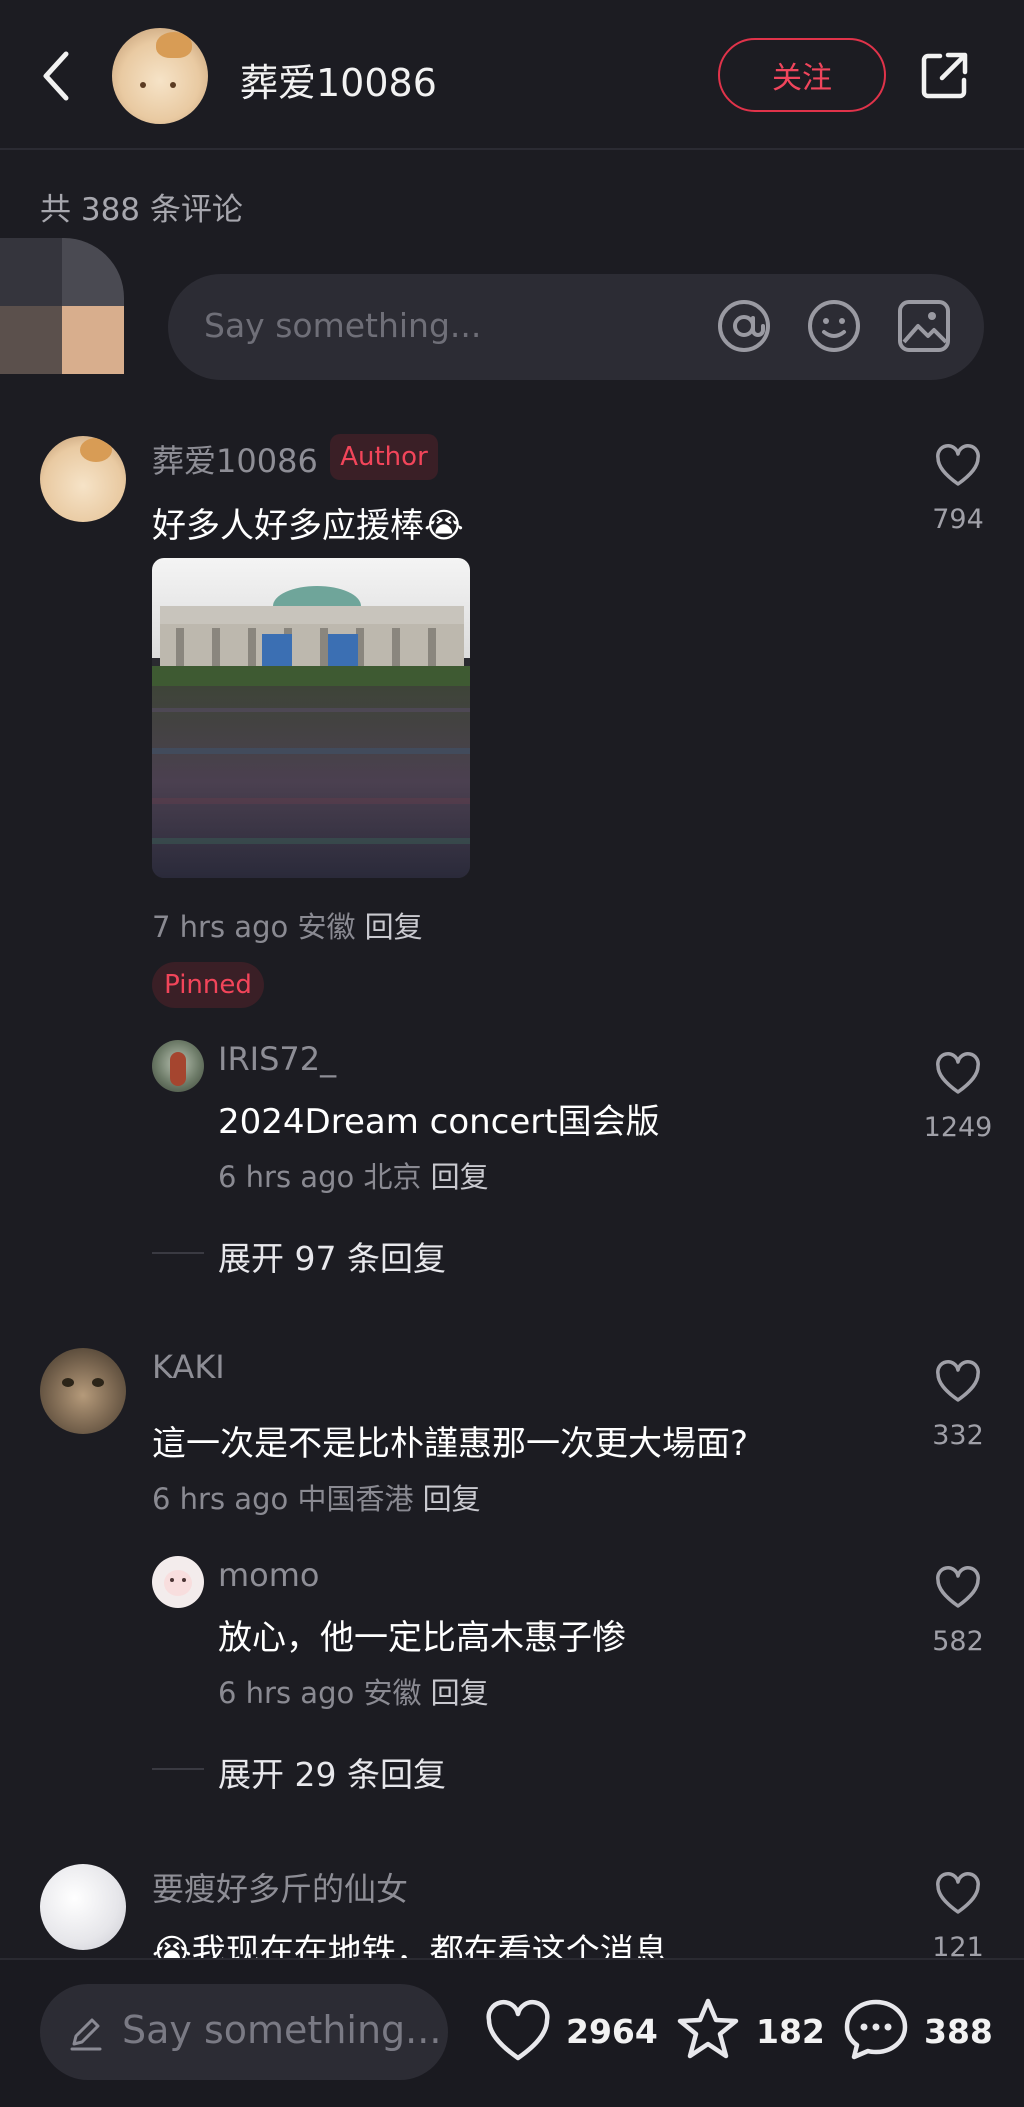  What do you see at coordinates (439, 1122) in the screenshot?
I see `reply-text: 2024Dream concert国会版` at bounding box center [439, 1122].